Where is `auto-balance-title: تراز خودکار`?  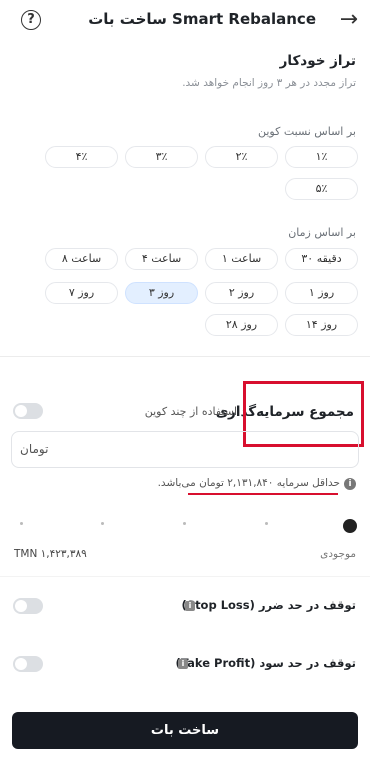 auto-balance-title: تراز خودکار is located at coordinates (317, 61).